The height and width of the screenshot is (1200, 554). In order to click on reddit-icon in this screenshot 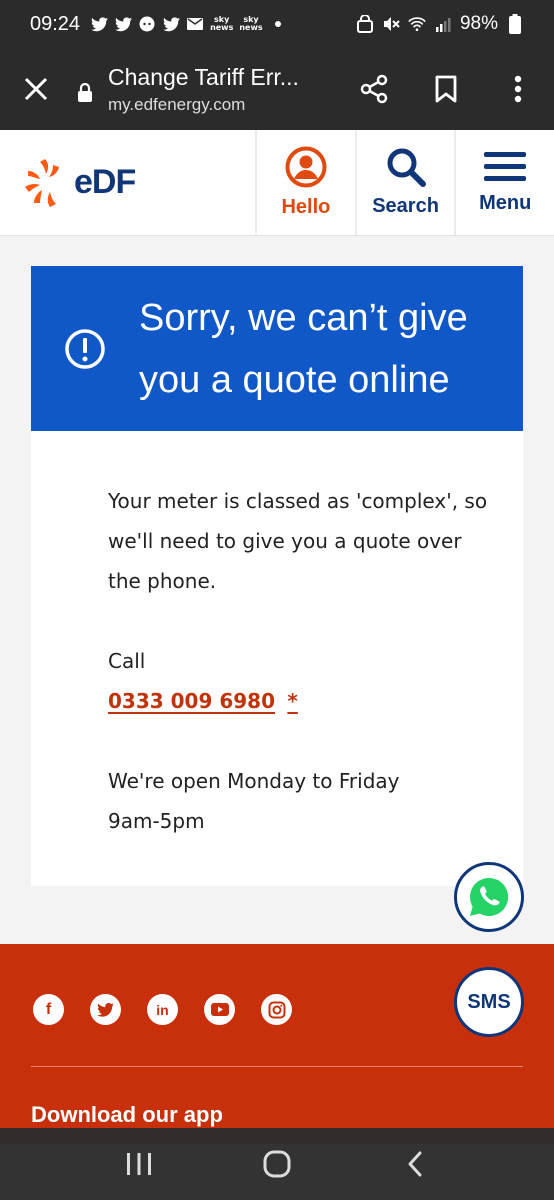, I will do `click(147, 24)`.